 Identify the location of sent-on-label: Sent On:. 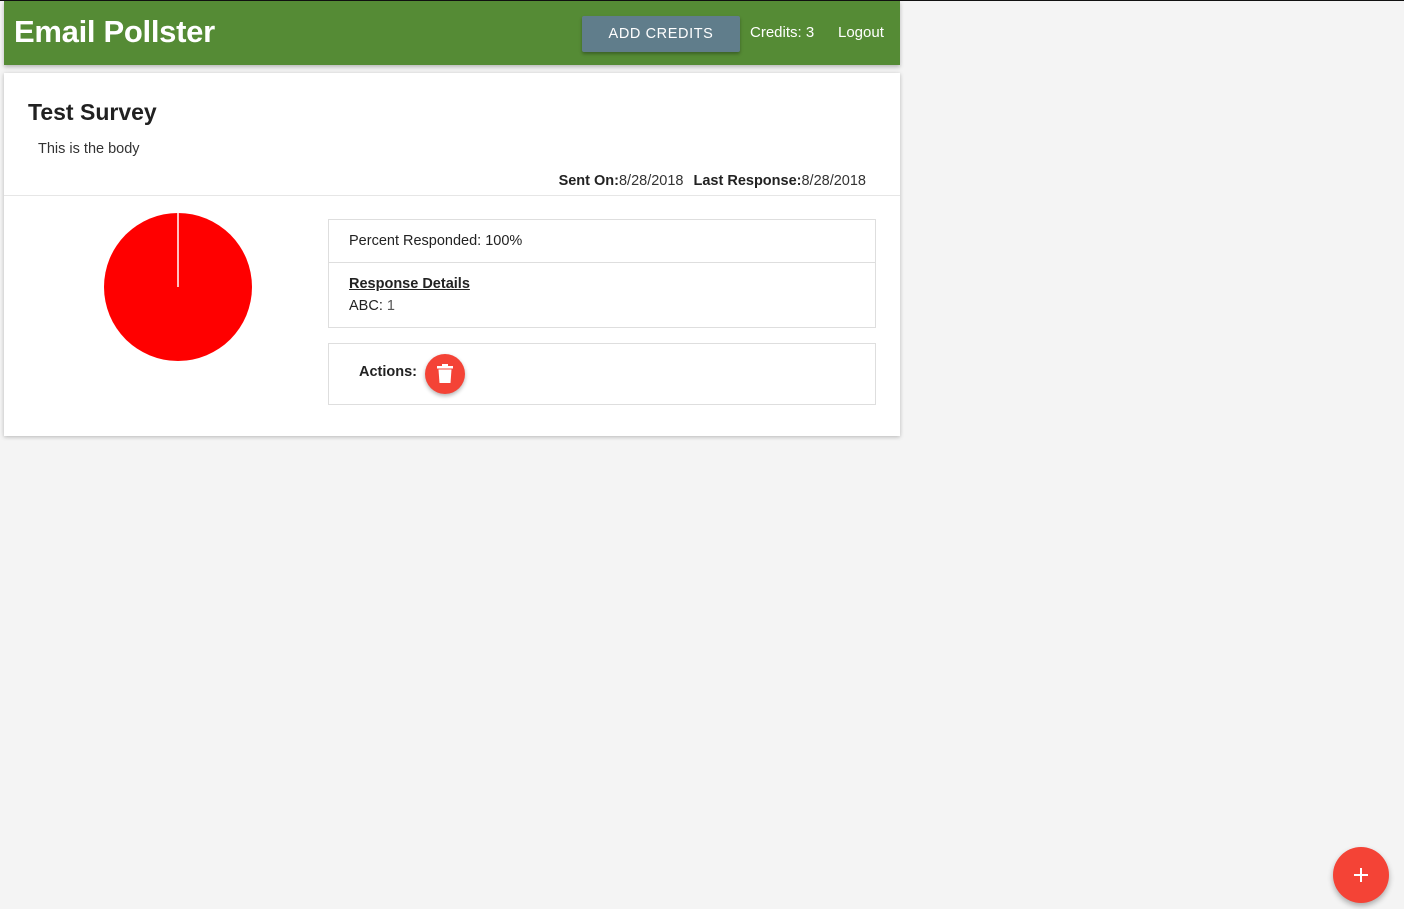
(588, 181).